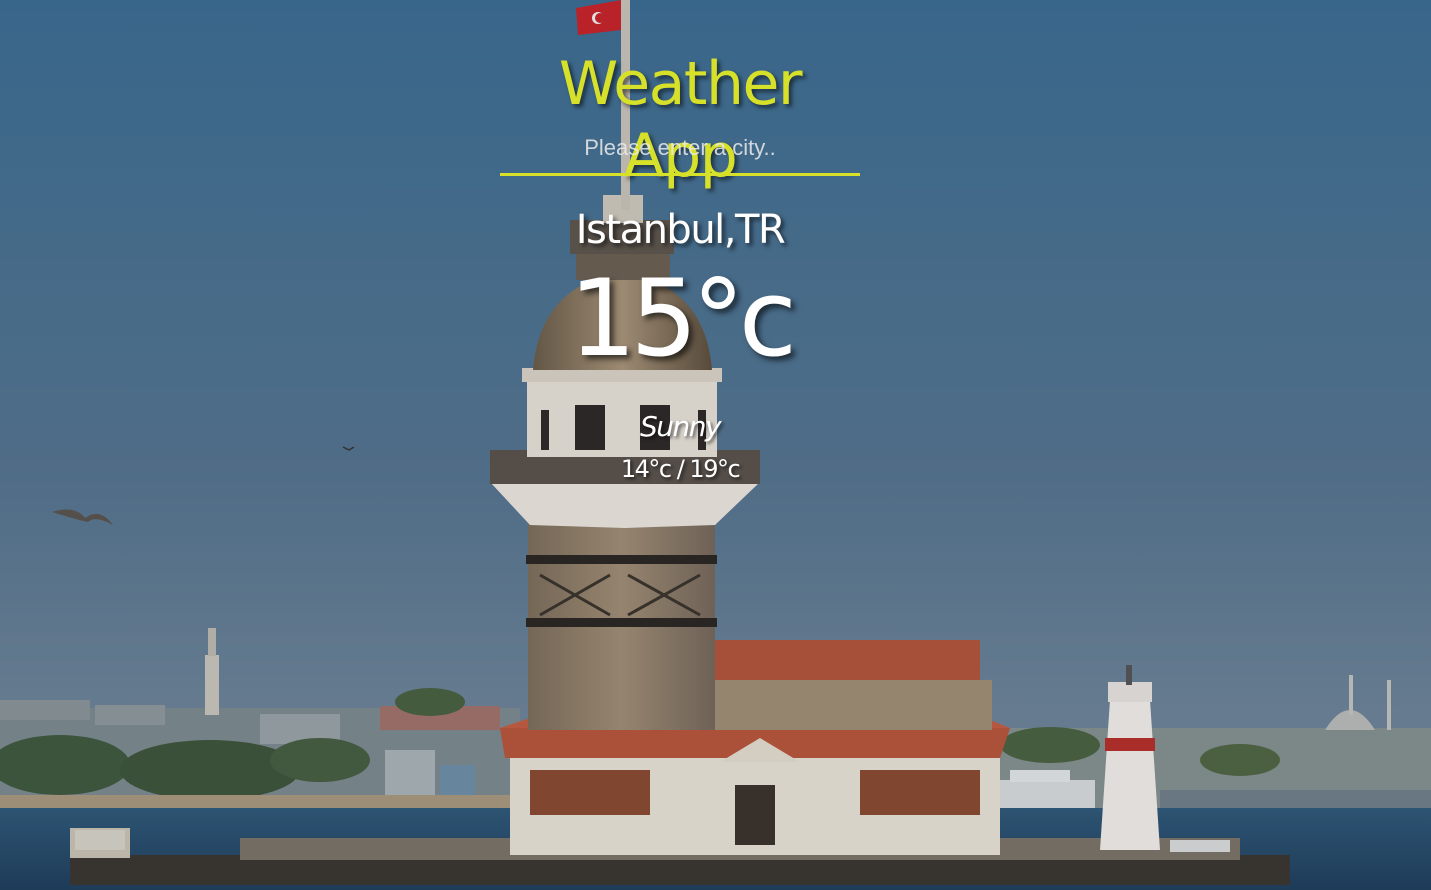 The width and height of the screenshot is (1431, 890). What do you see at coordinates (680, 153) in the screenshot?
I see `city-search-input` at bounding box center [680, 153].